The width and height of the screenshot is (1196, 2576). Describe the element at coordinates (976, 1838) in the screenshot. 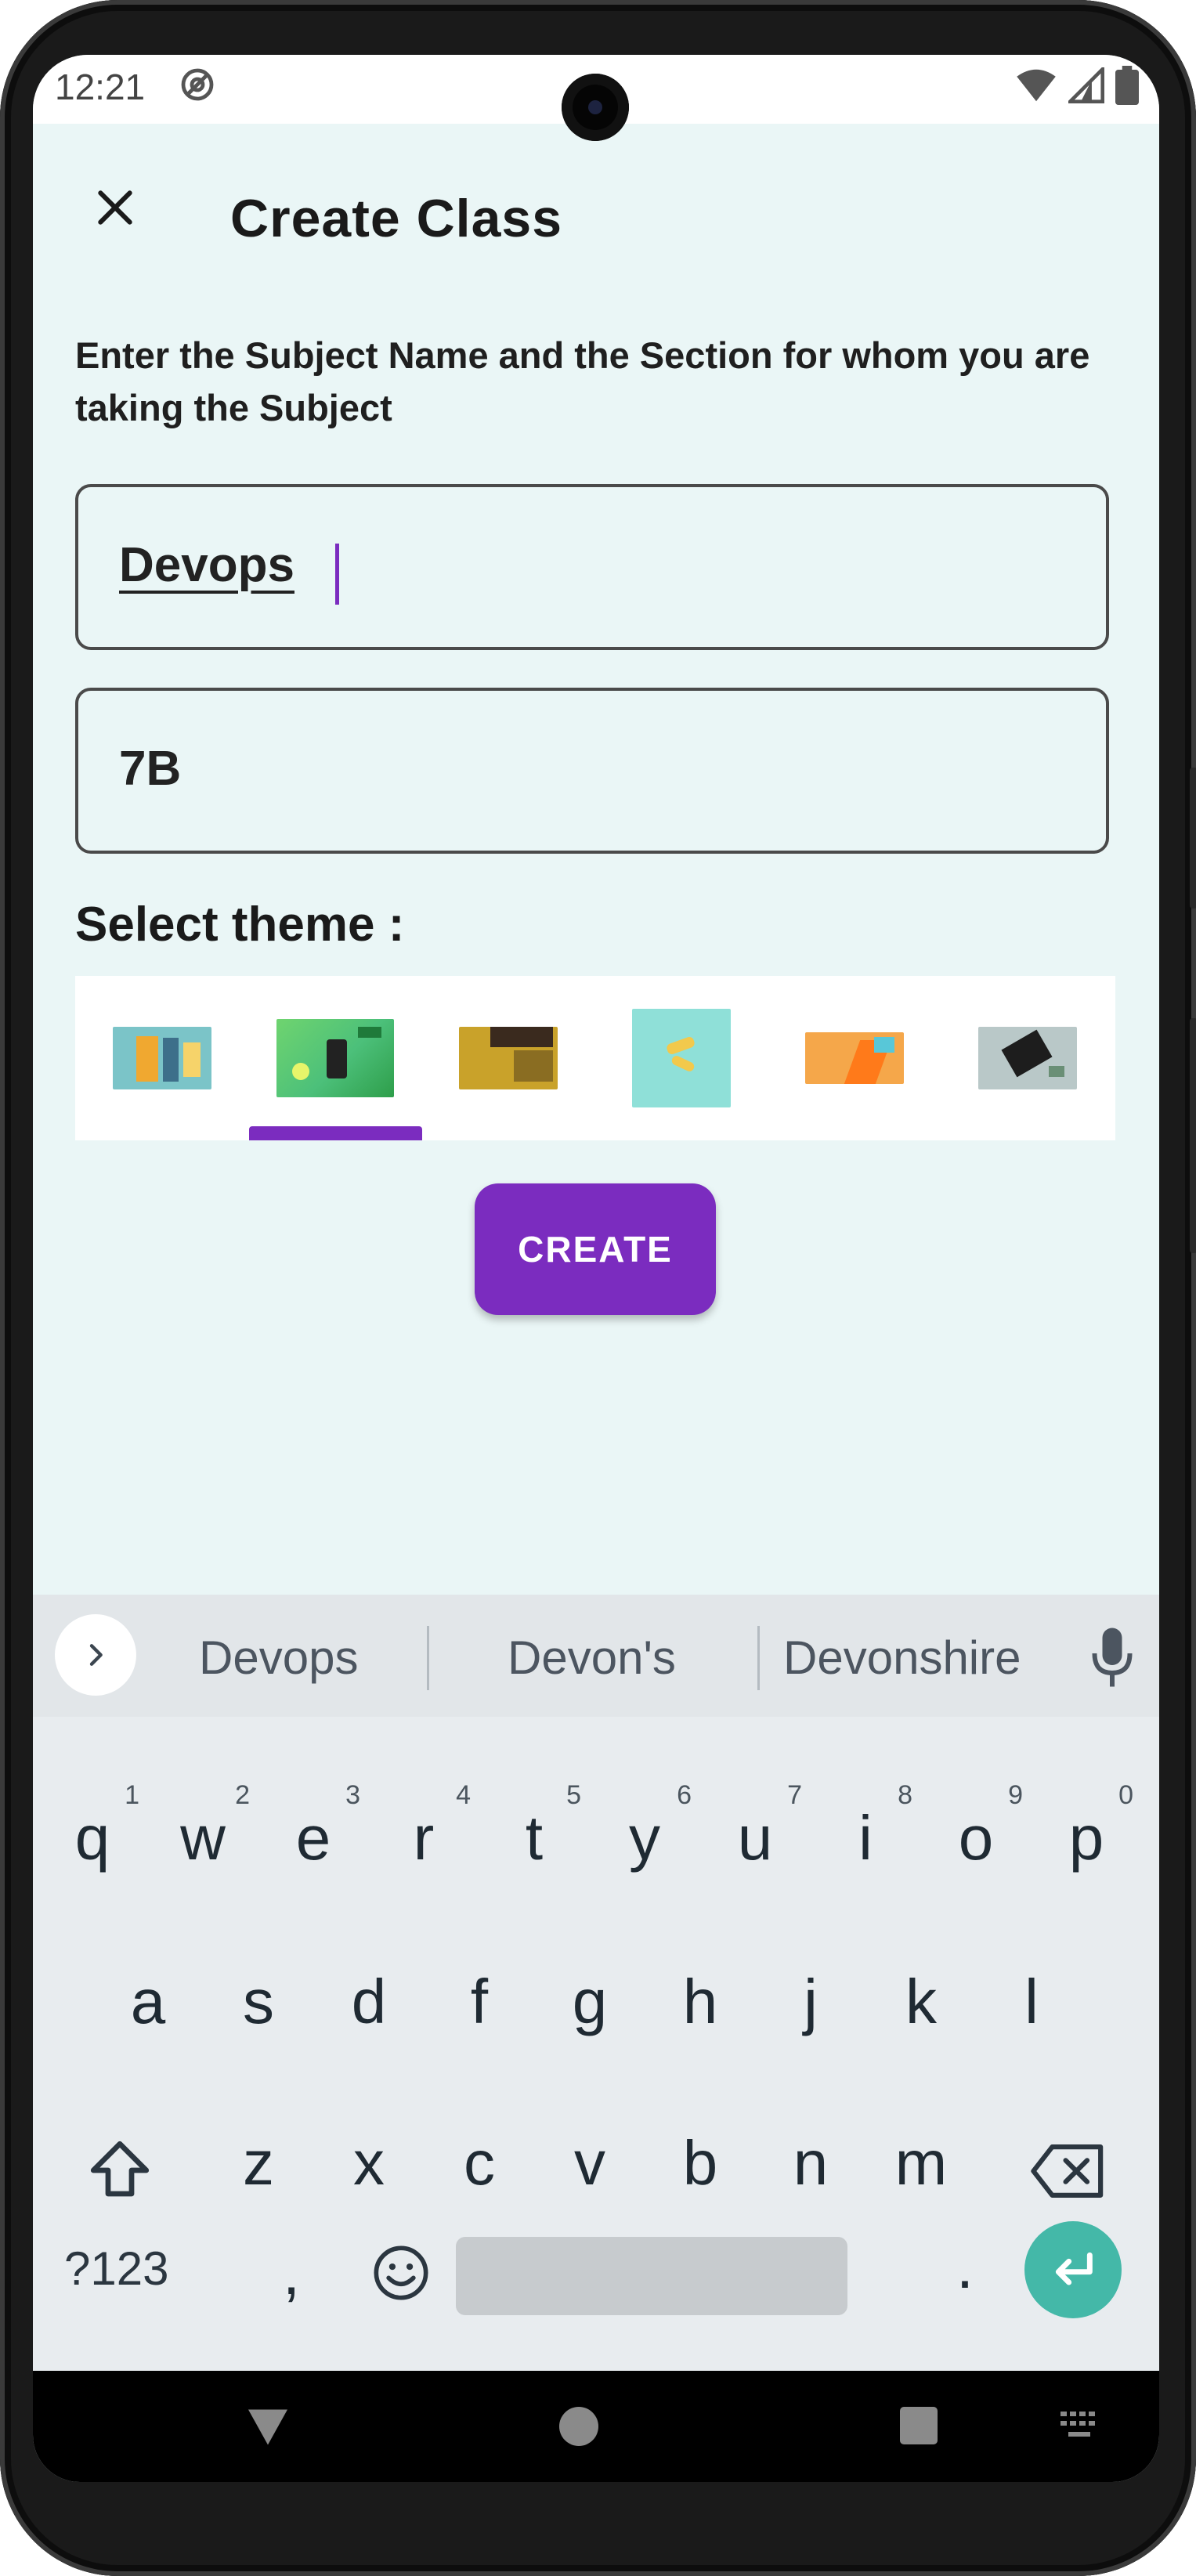

I see `key-label: o` at that location.